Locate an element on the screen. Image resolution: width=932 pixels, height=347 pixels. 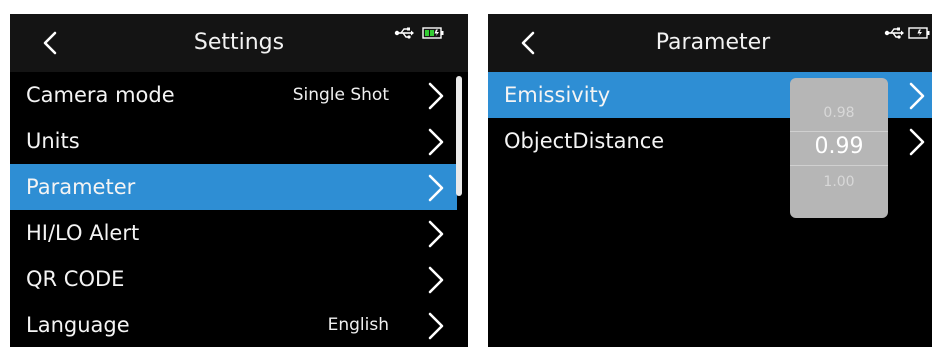
parameter-header: Parameter is located at coordinates (710, 43).